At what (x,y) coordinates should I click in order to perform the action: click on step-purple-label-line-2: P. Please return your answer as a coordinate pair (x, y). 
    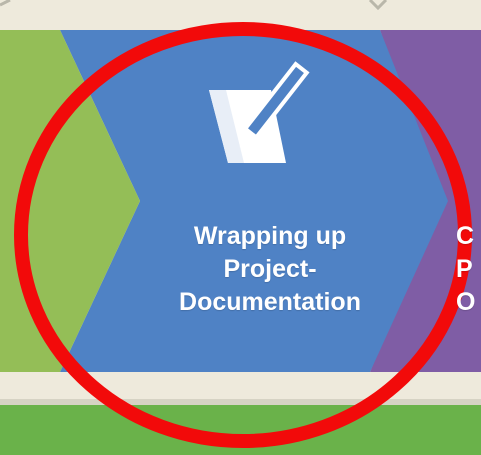
    Looking at the image, I should click on (464, 269).